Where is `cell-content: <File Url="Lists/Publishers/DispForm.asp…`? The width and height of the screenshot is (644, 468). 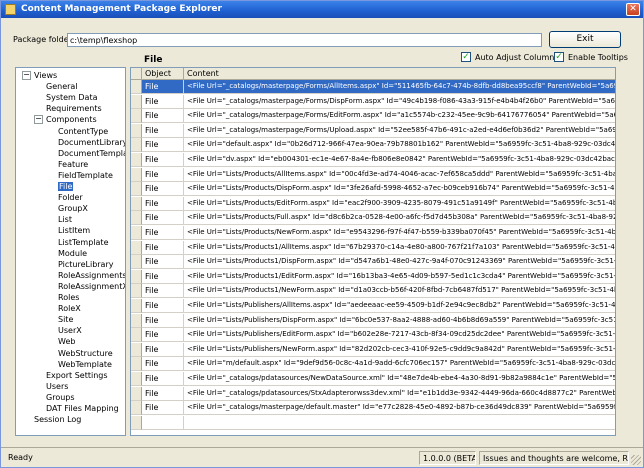
cell-content: <File Url="Lists/Publishers/DispForm.asp… is located at coordinates (399, 321).